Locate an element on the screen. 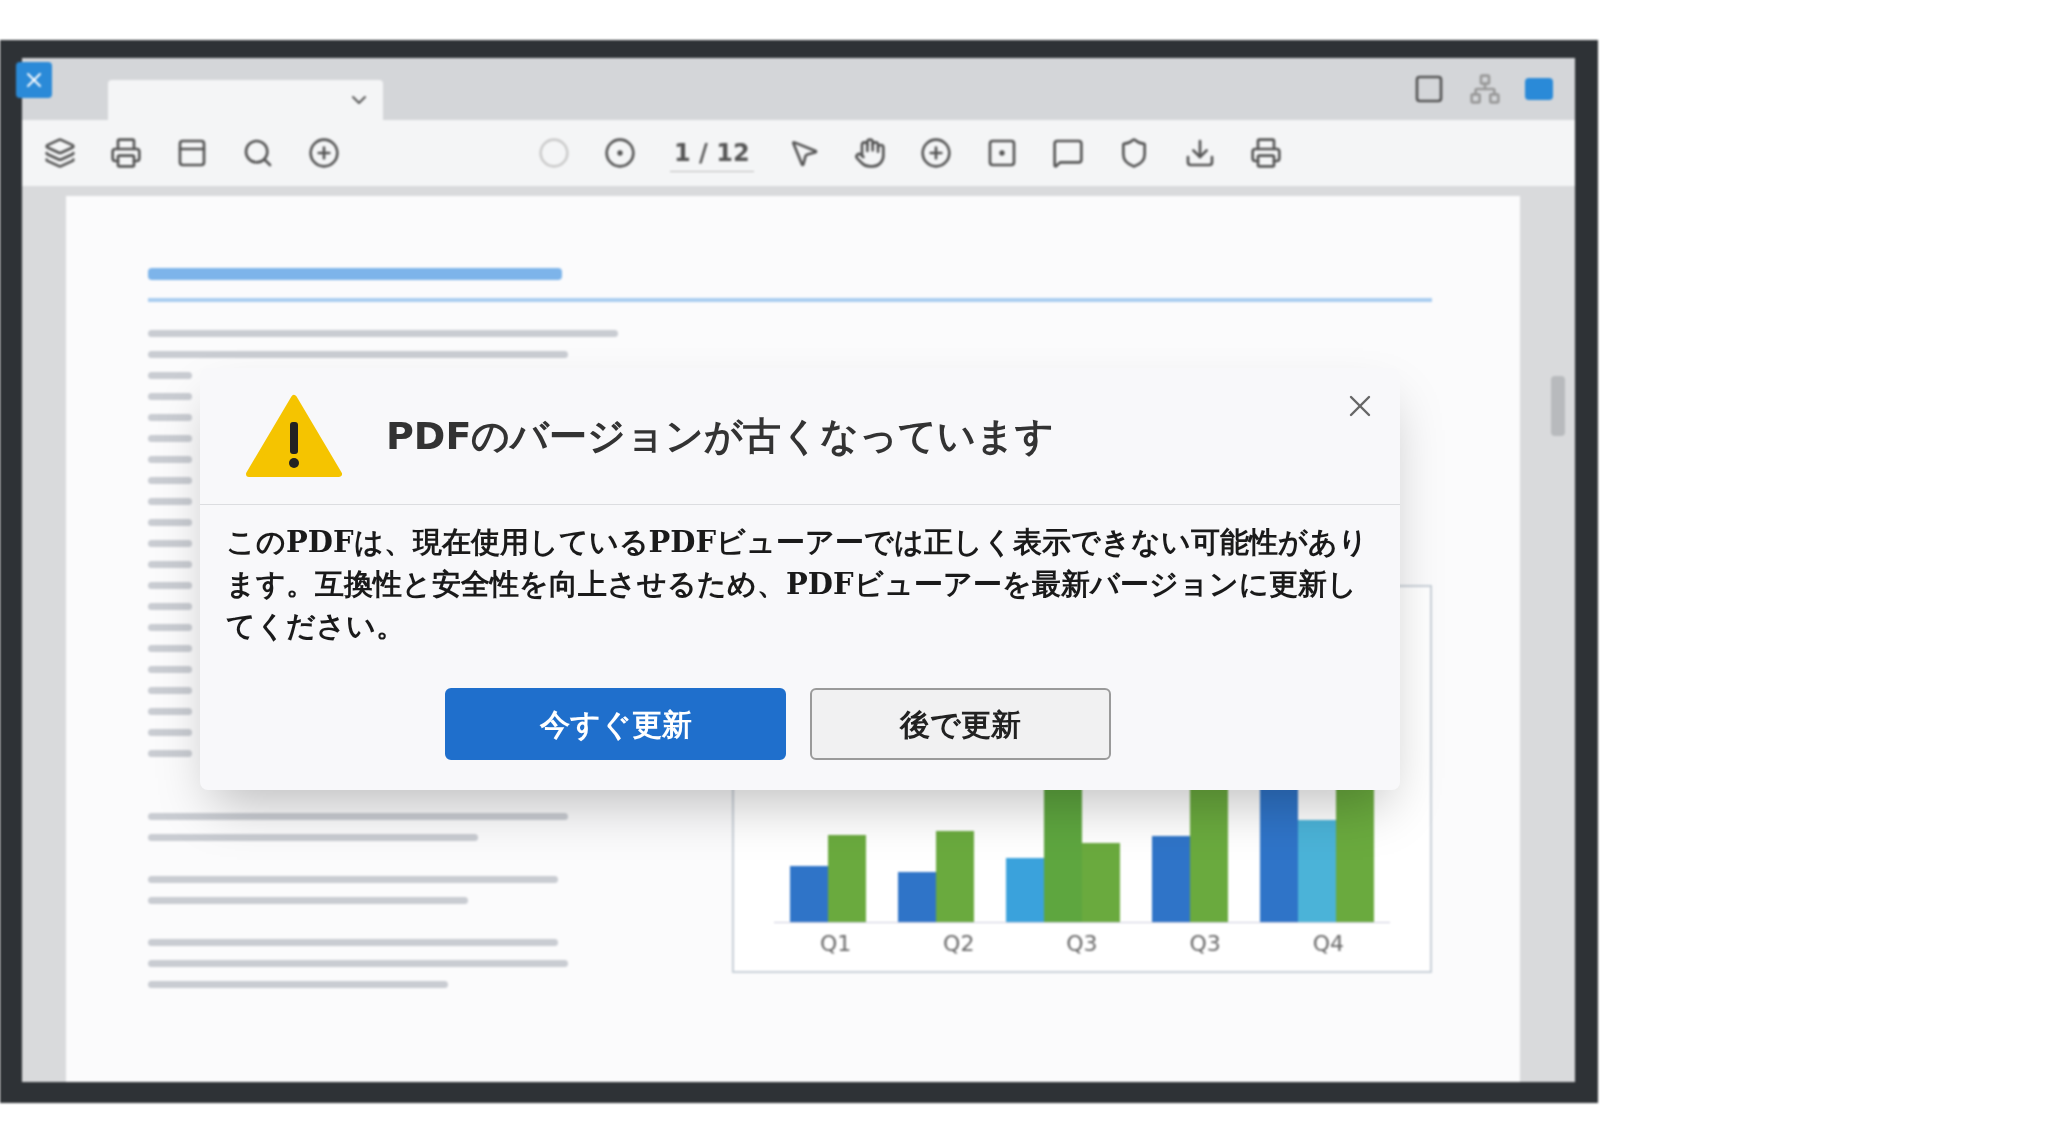  page-indicator: 1 / 12 is located at coordinates (712, 153).